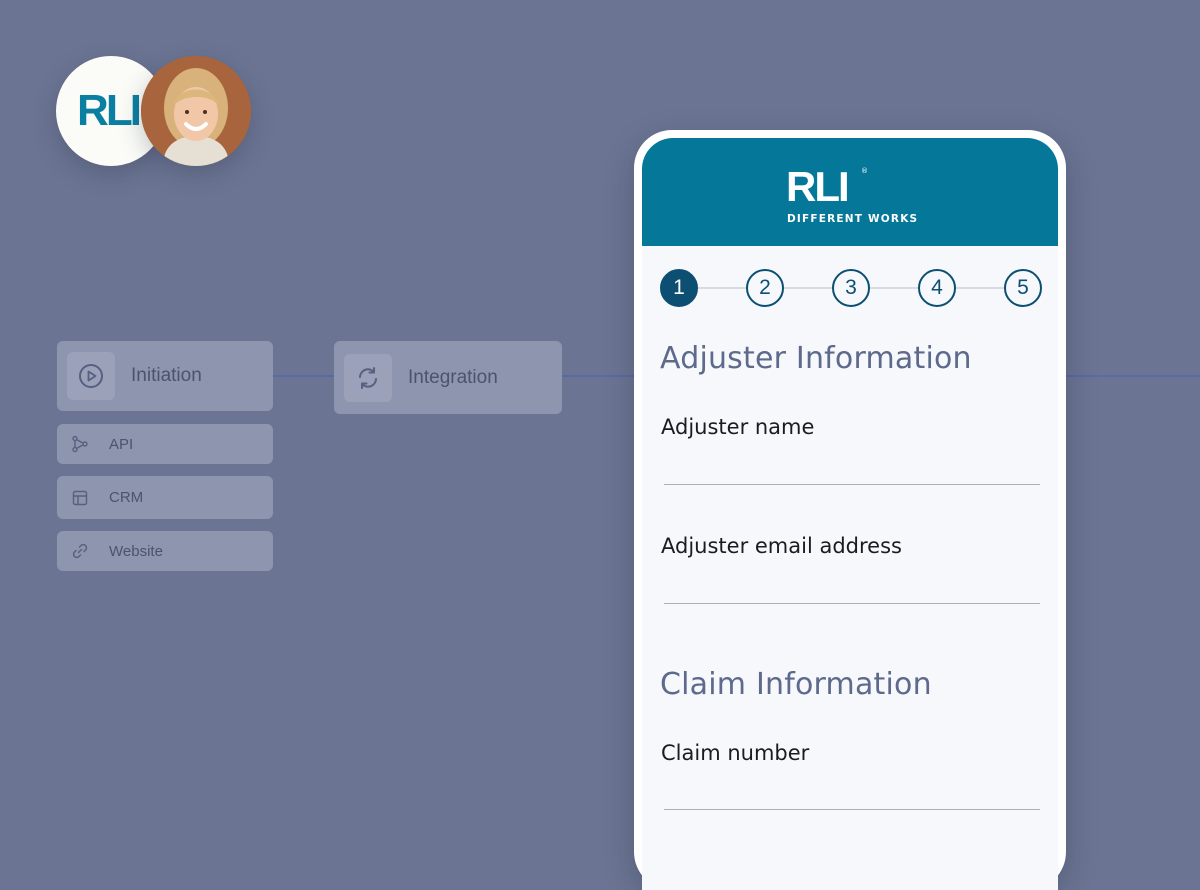  I want to click on claim-number-label: Claim number, so click(735, 753).